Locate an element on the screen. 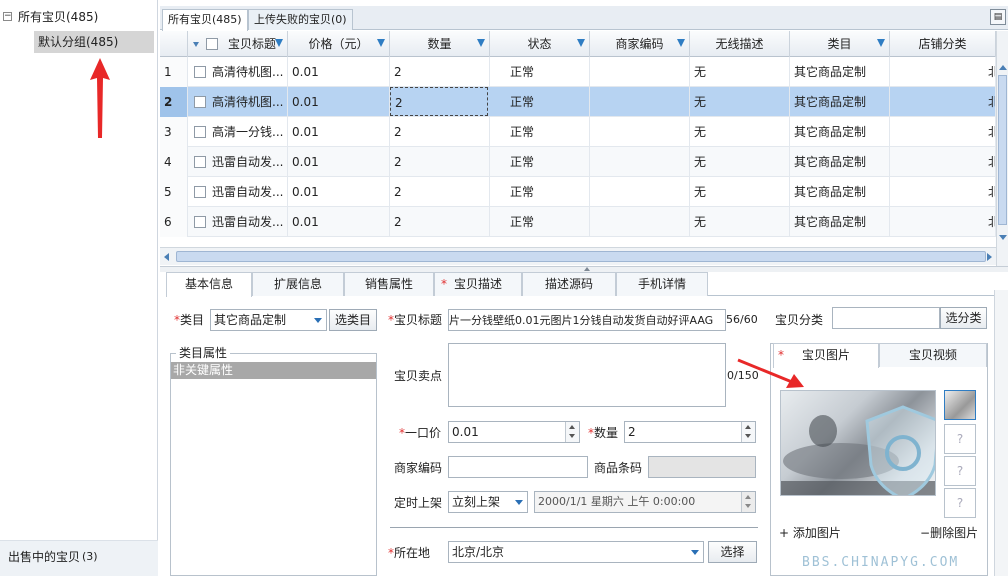  select-all-checkbox is located at coordinates (212, 44).